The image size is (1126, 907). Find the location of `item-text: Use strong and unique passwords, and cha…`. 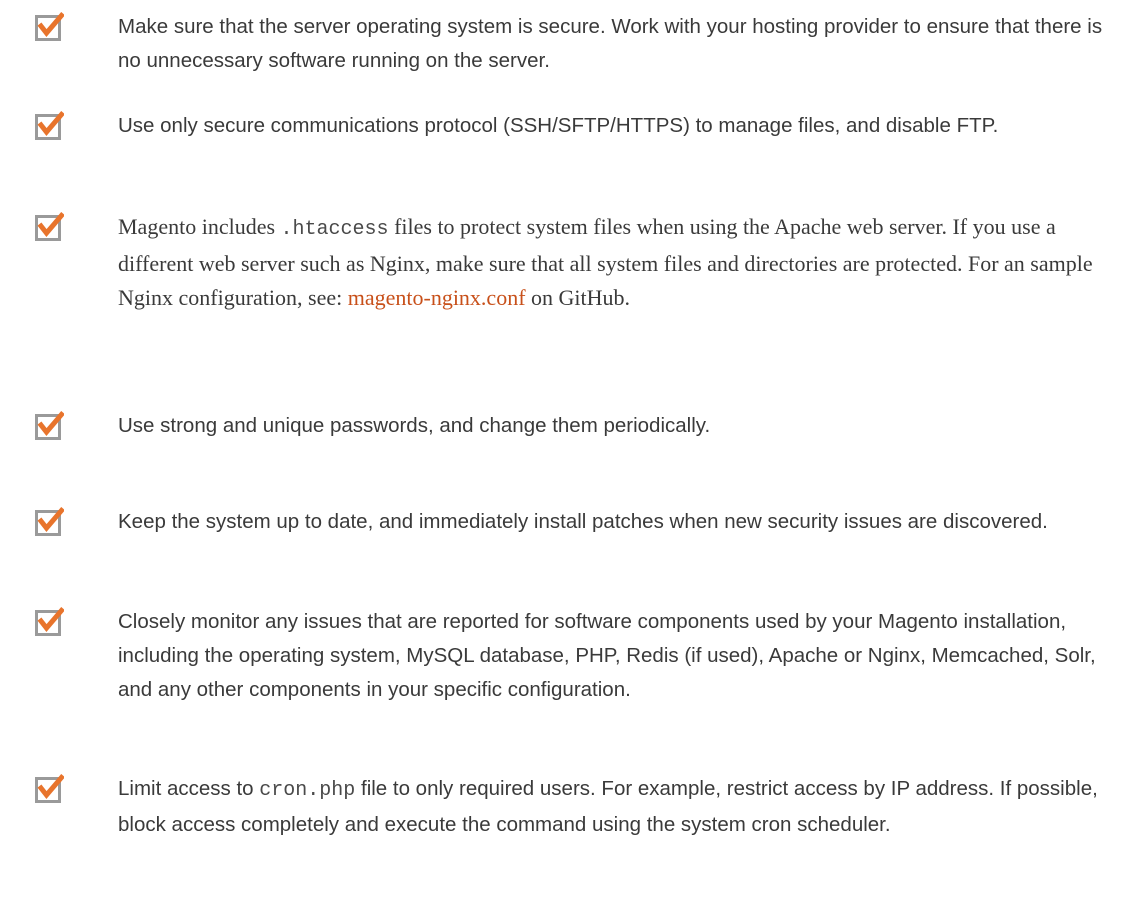

item-text: Use strong and unique passwords, and cha… is located at coordinates (414, 425).